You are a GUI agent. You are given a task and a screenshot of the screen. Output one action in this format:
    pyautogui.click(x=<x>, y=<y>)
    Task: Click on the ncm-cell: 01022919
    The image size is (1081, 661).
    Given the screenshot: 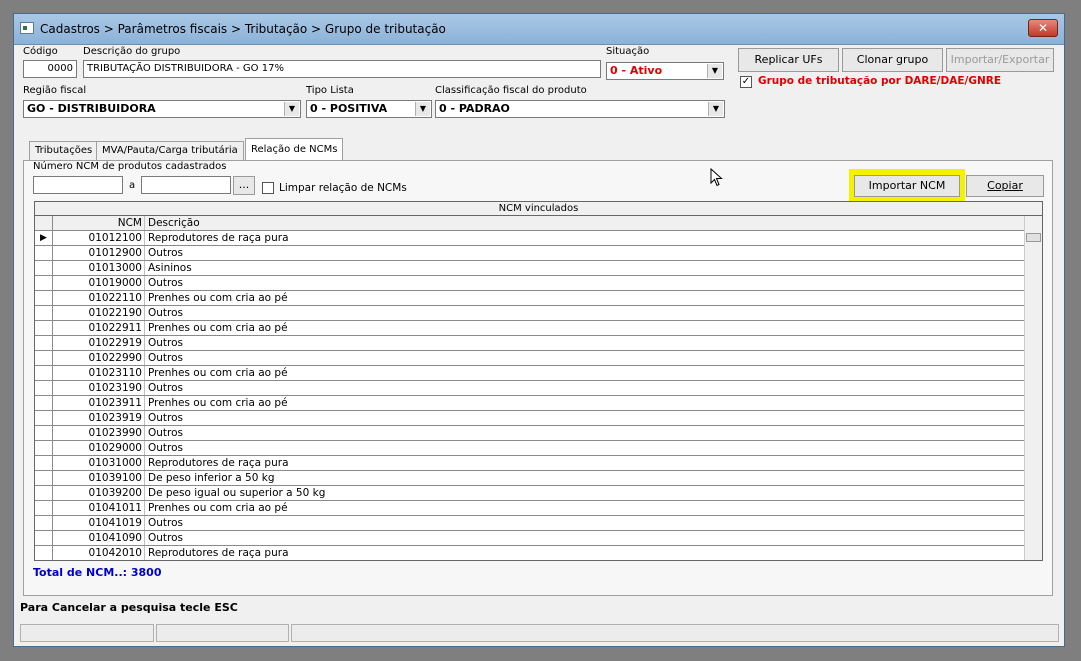 What is the action you would take?
    pyautogui.click(x=99, y=343)
    